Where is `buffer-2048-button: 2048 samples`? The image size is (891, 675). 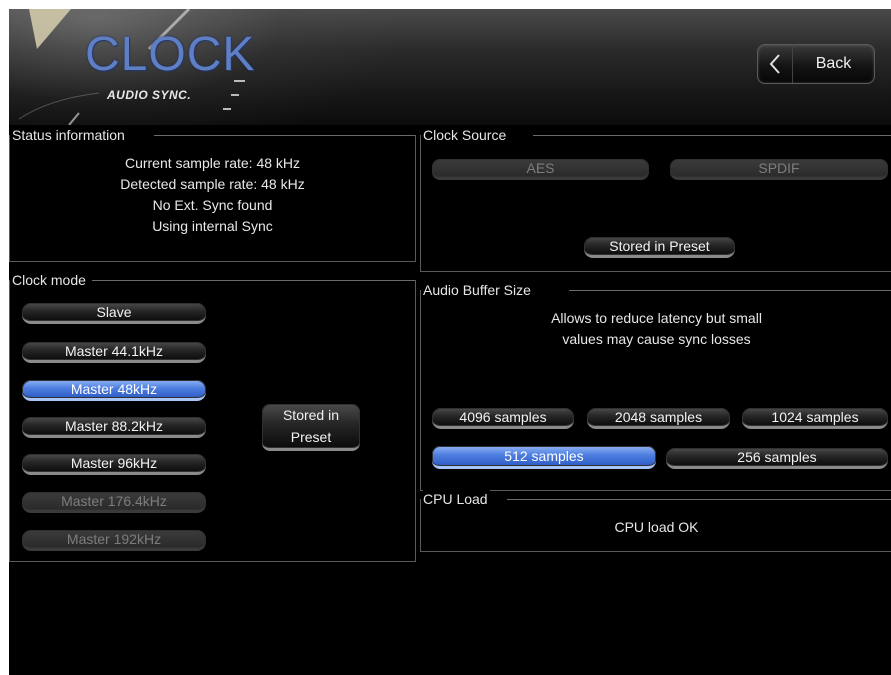
buffer-2048-button: 2048 samples is located at coordinates (658, 418).